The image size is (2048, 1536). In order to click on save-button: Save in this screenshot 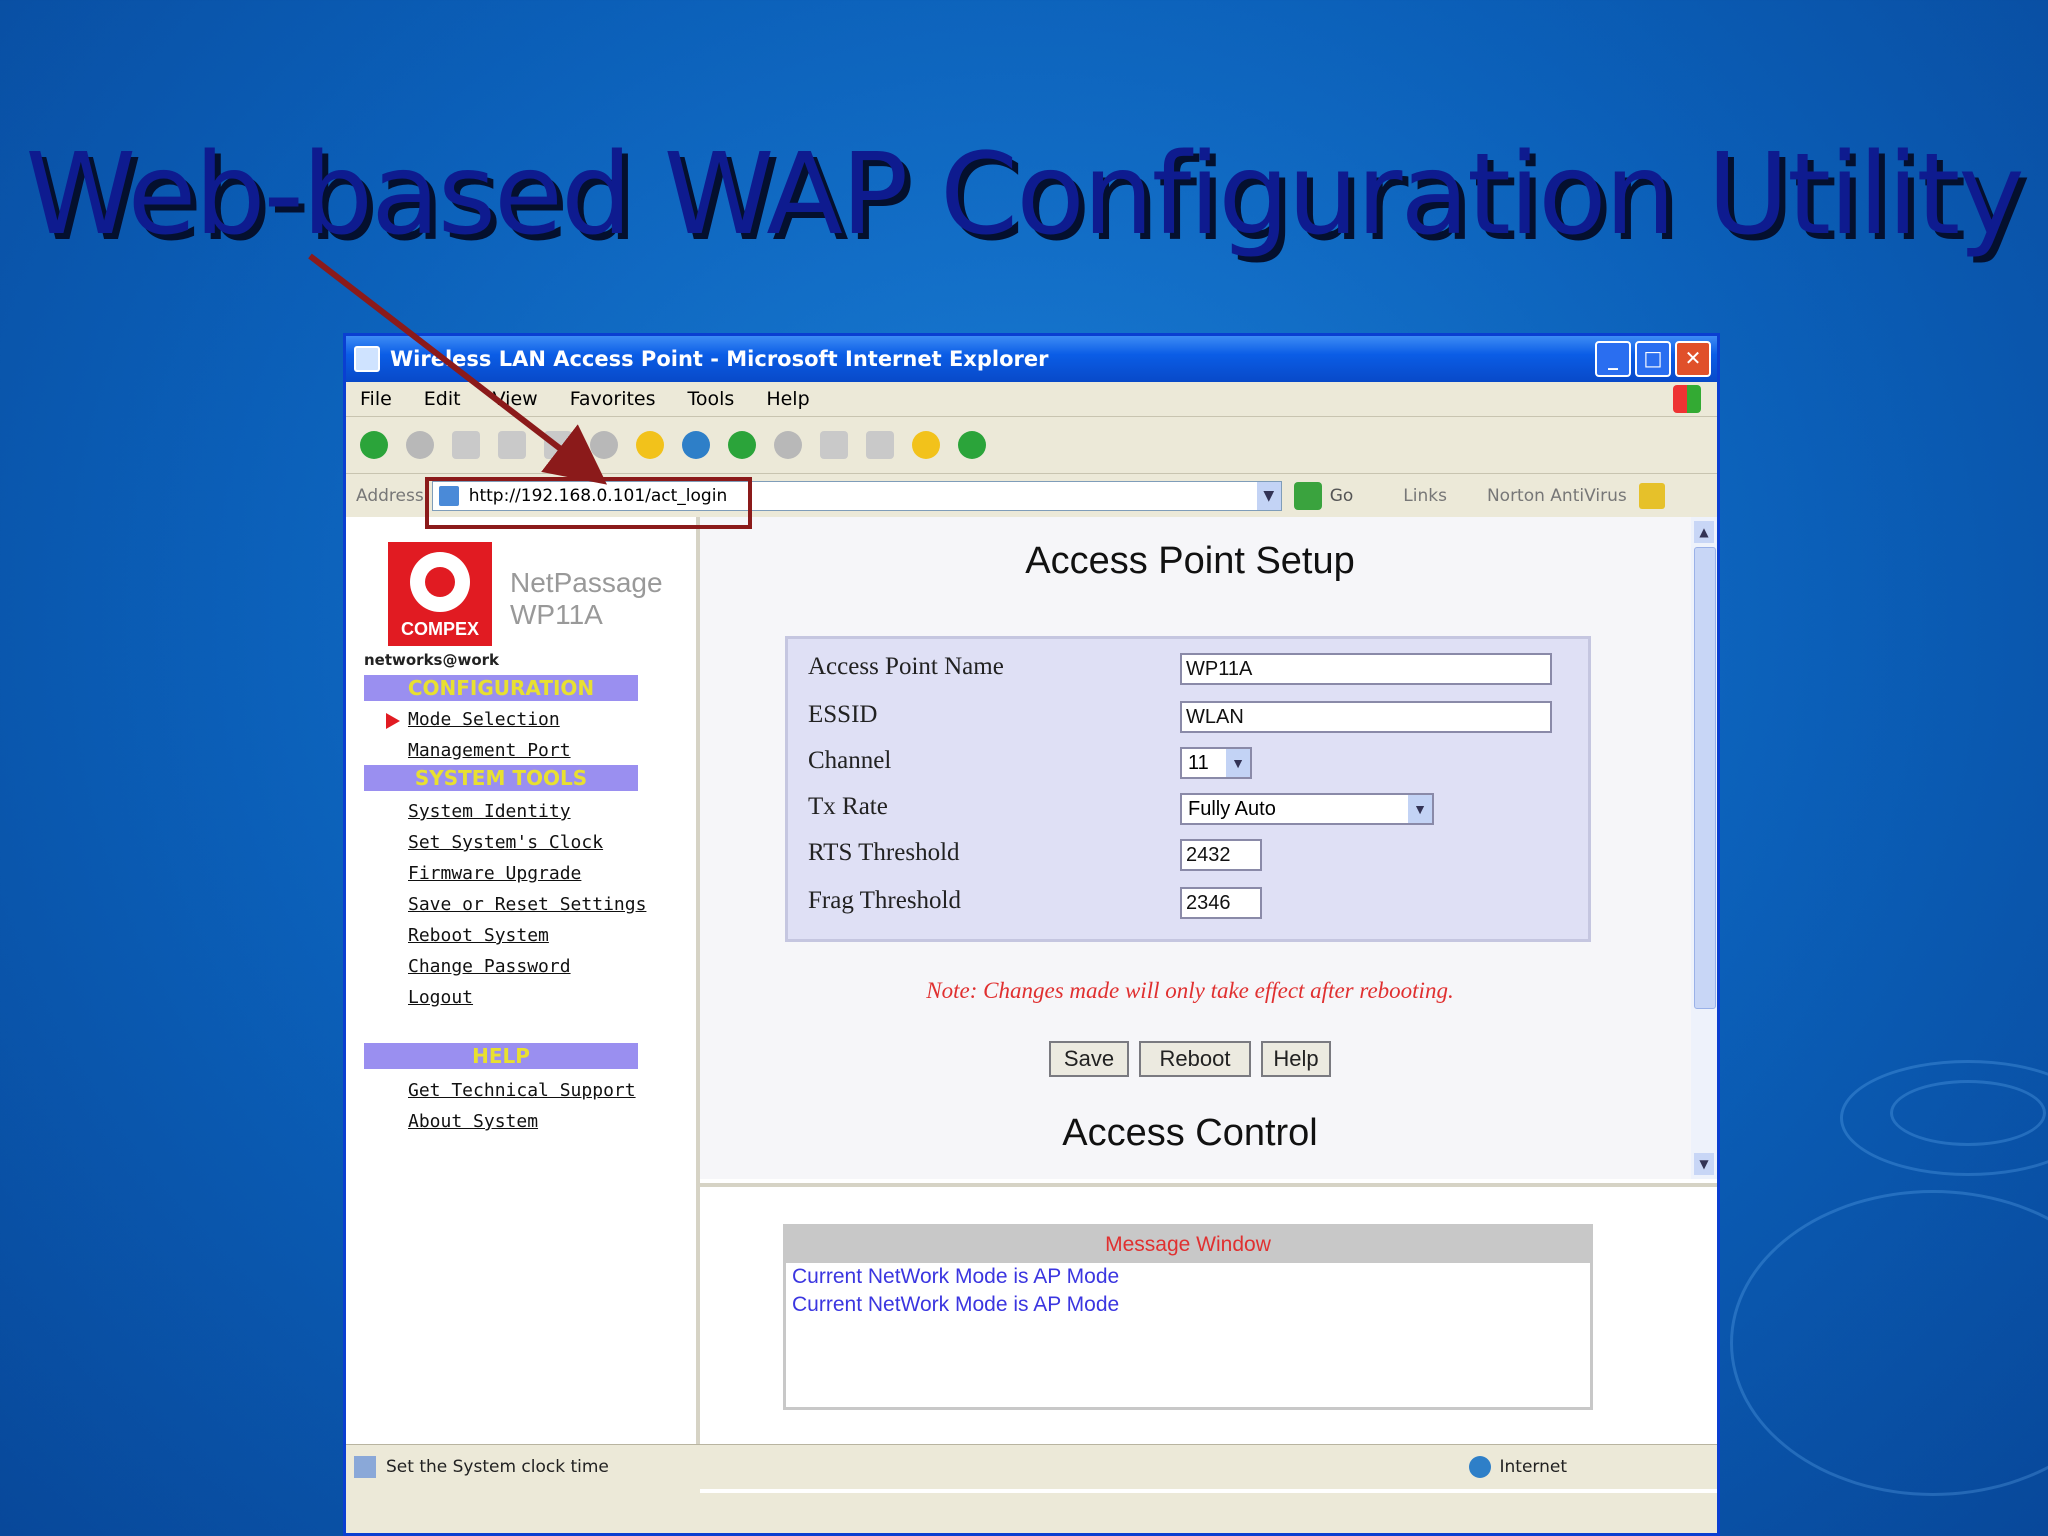, I will do `click(1089, 1059)`.